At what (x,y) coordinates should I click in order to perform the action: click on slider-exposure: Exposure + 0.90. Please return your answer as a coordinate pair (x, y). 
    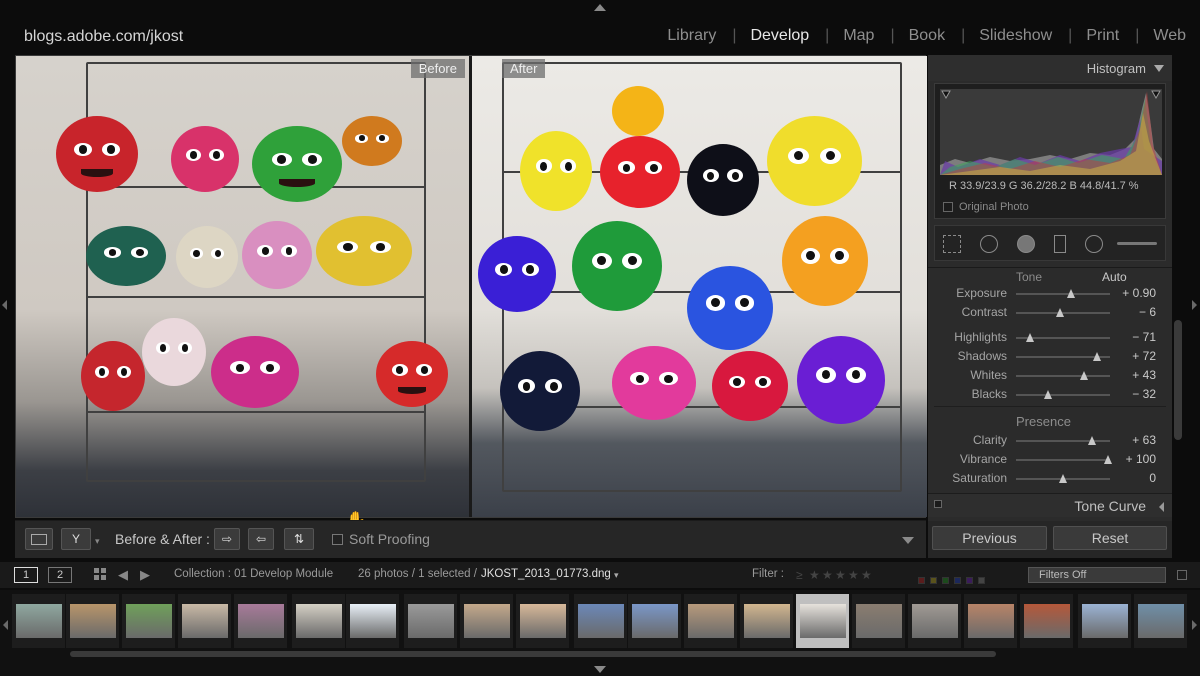
    Looking at the image, I should click on (1050, 293).